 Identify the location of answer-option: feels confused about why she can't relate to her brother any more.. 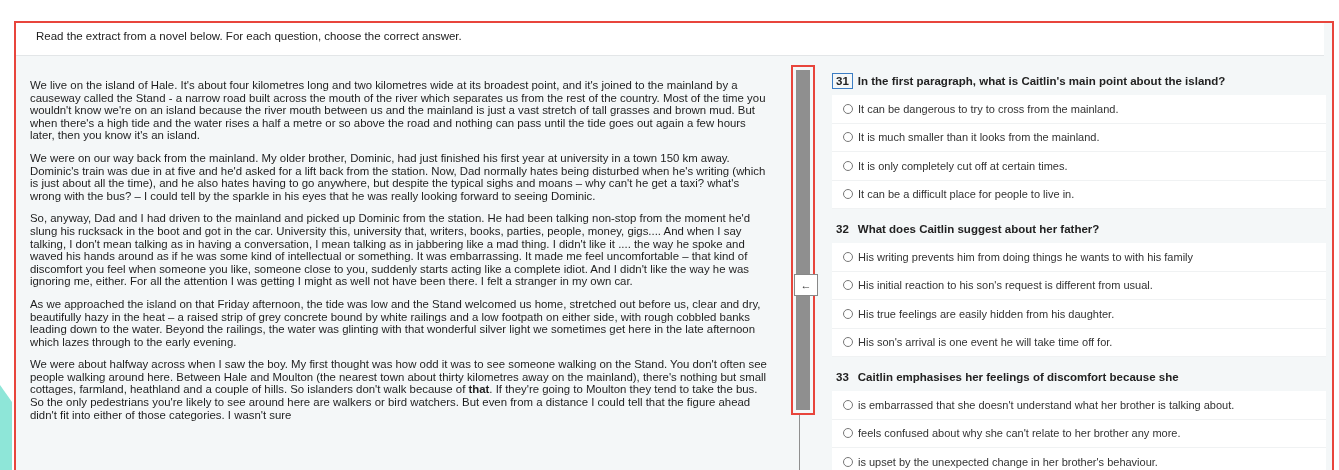
(1079, 433).